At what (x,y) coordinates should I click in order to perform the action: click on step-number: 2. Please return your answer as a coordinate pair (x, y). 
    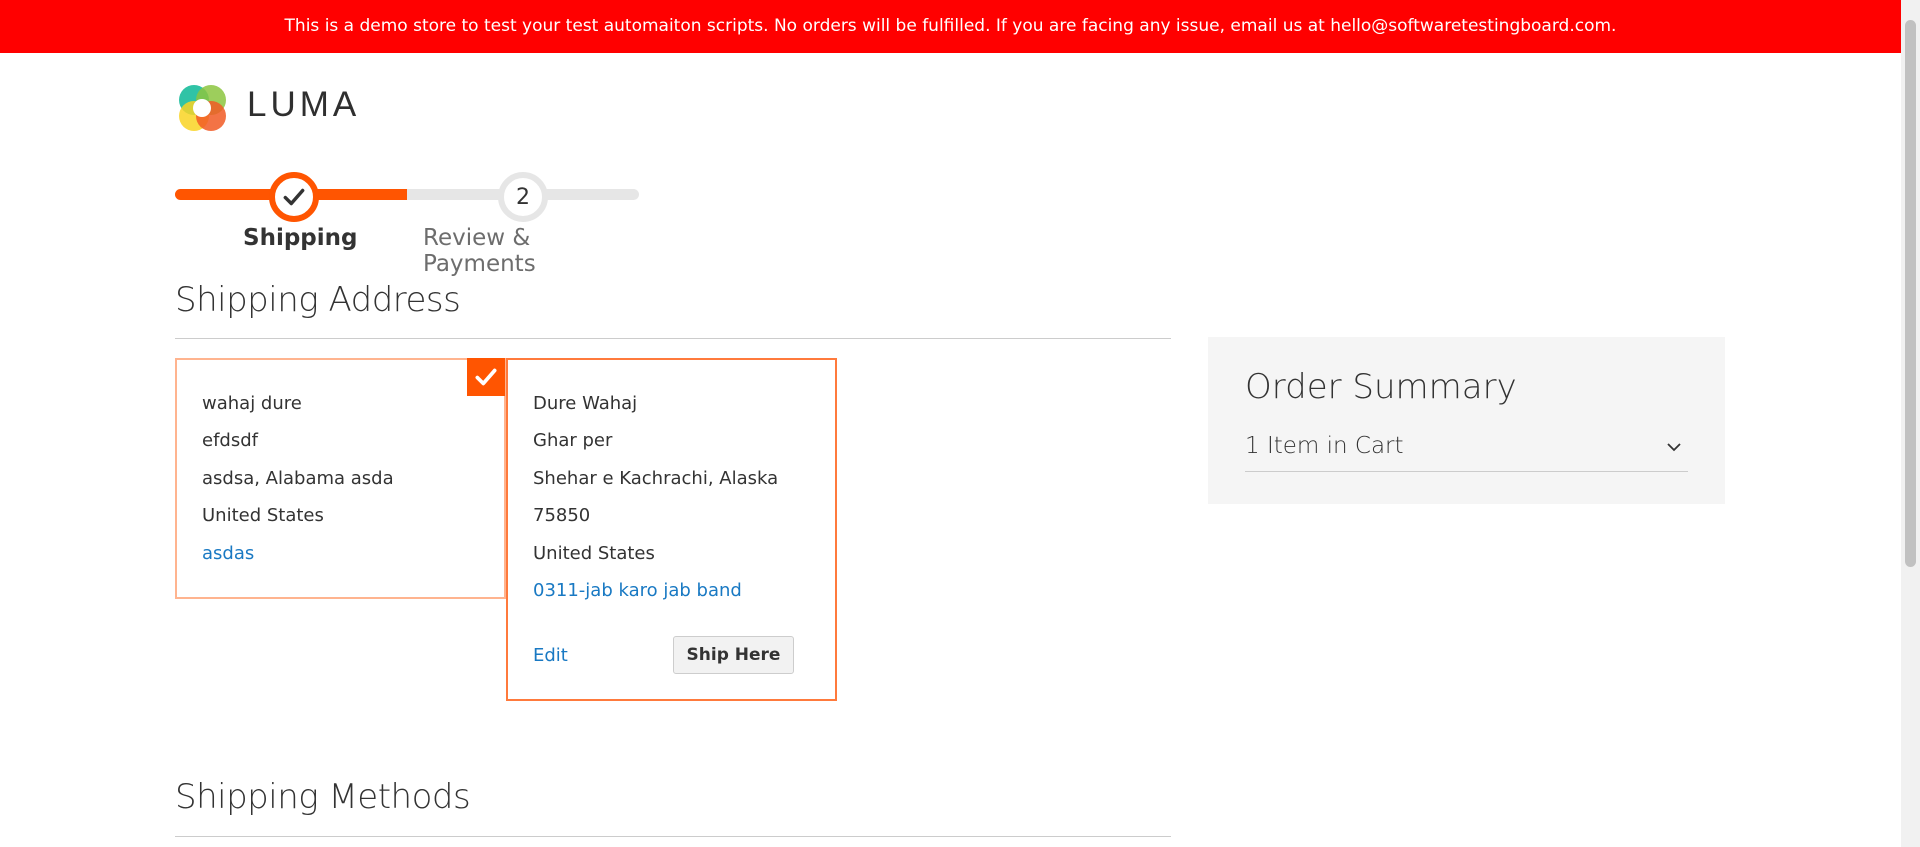
    Looking at the image, I should click on (523, 197).